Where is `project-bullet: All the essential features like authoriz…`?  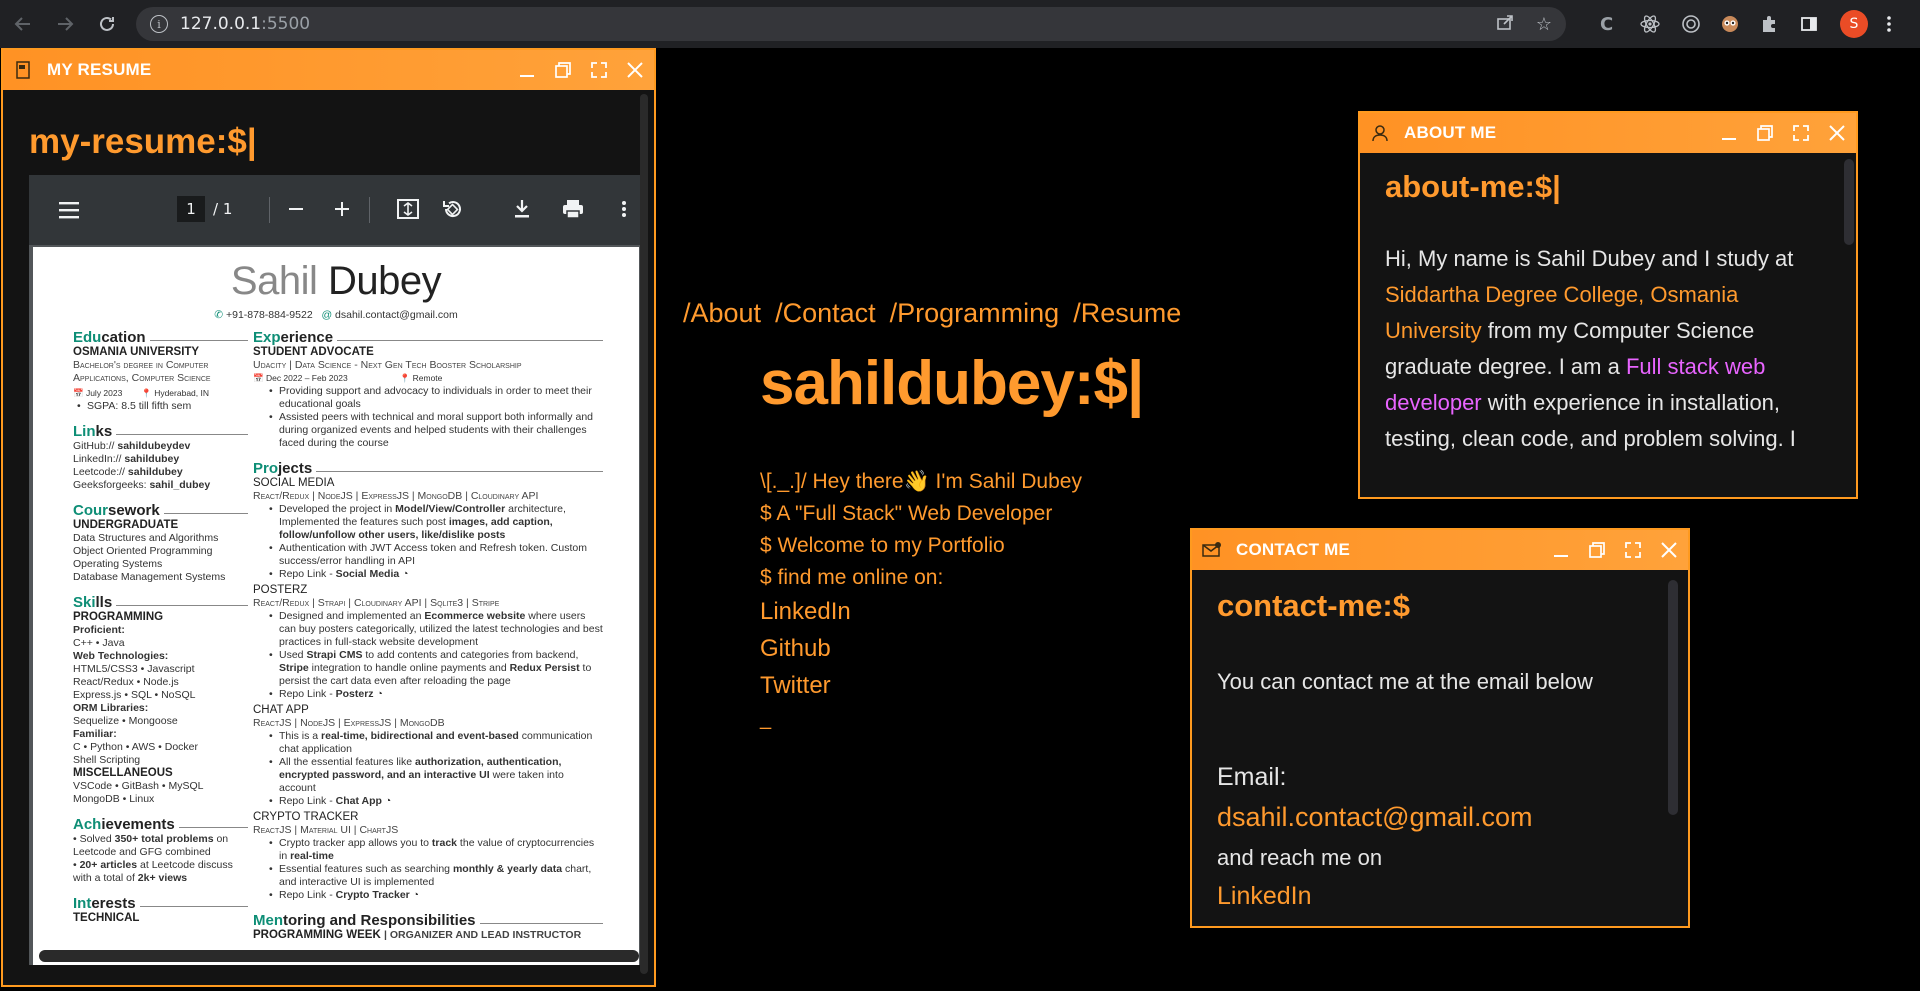
project-bullet: All the essential features like authoriz… is located at coordinates (434, 775).